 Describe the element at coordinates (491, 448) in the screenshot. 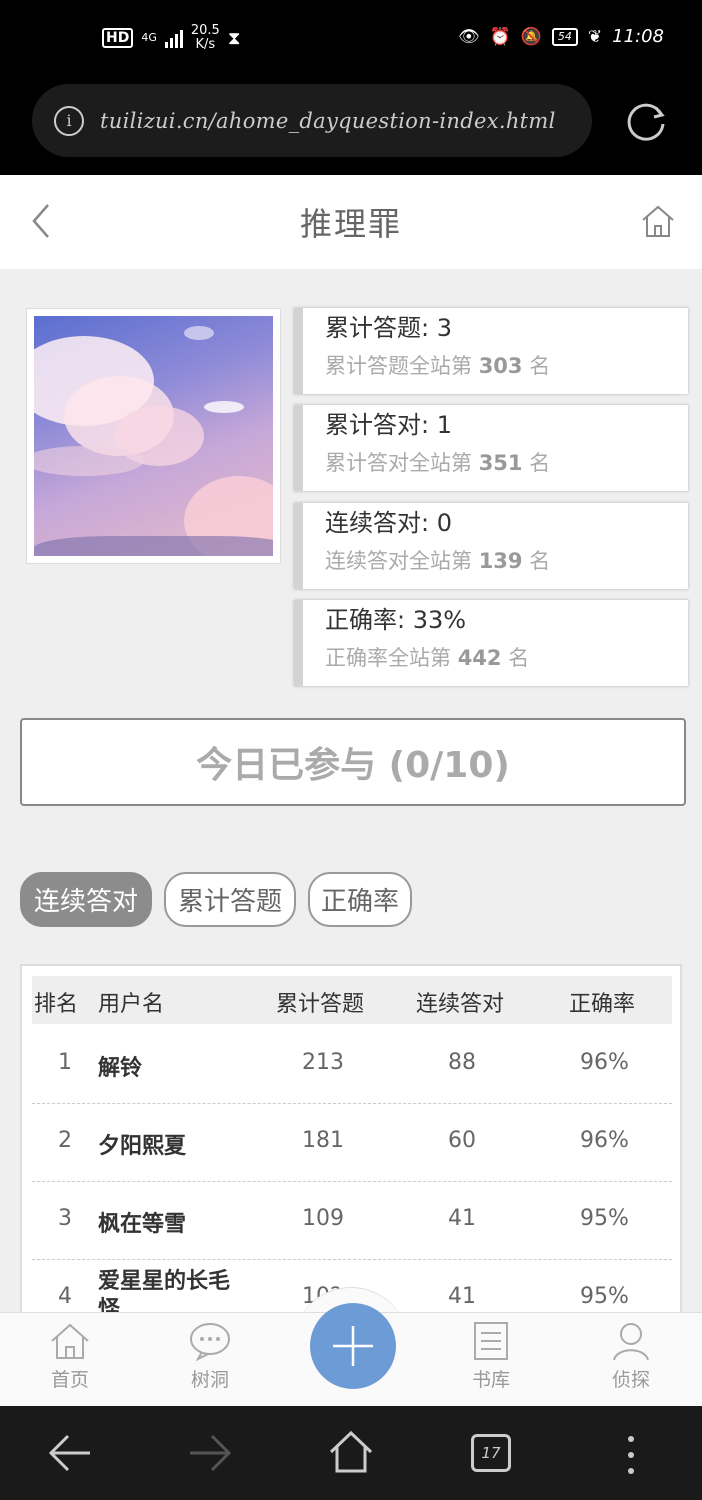

I see `stat-card-correct: 累计答对: 1 累计答对全站第 351 名` at that location.